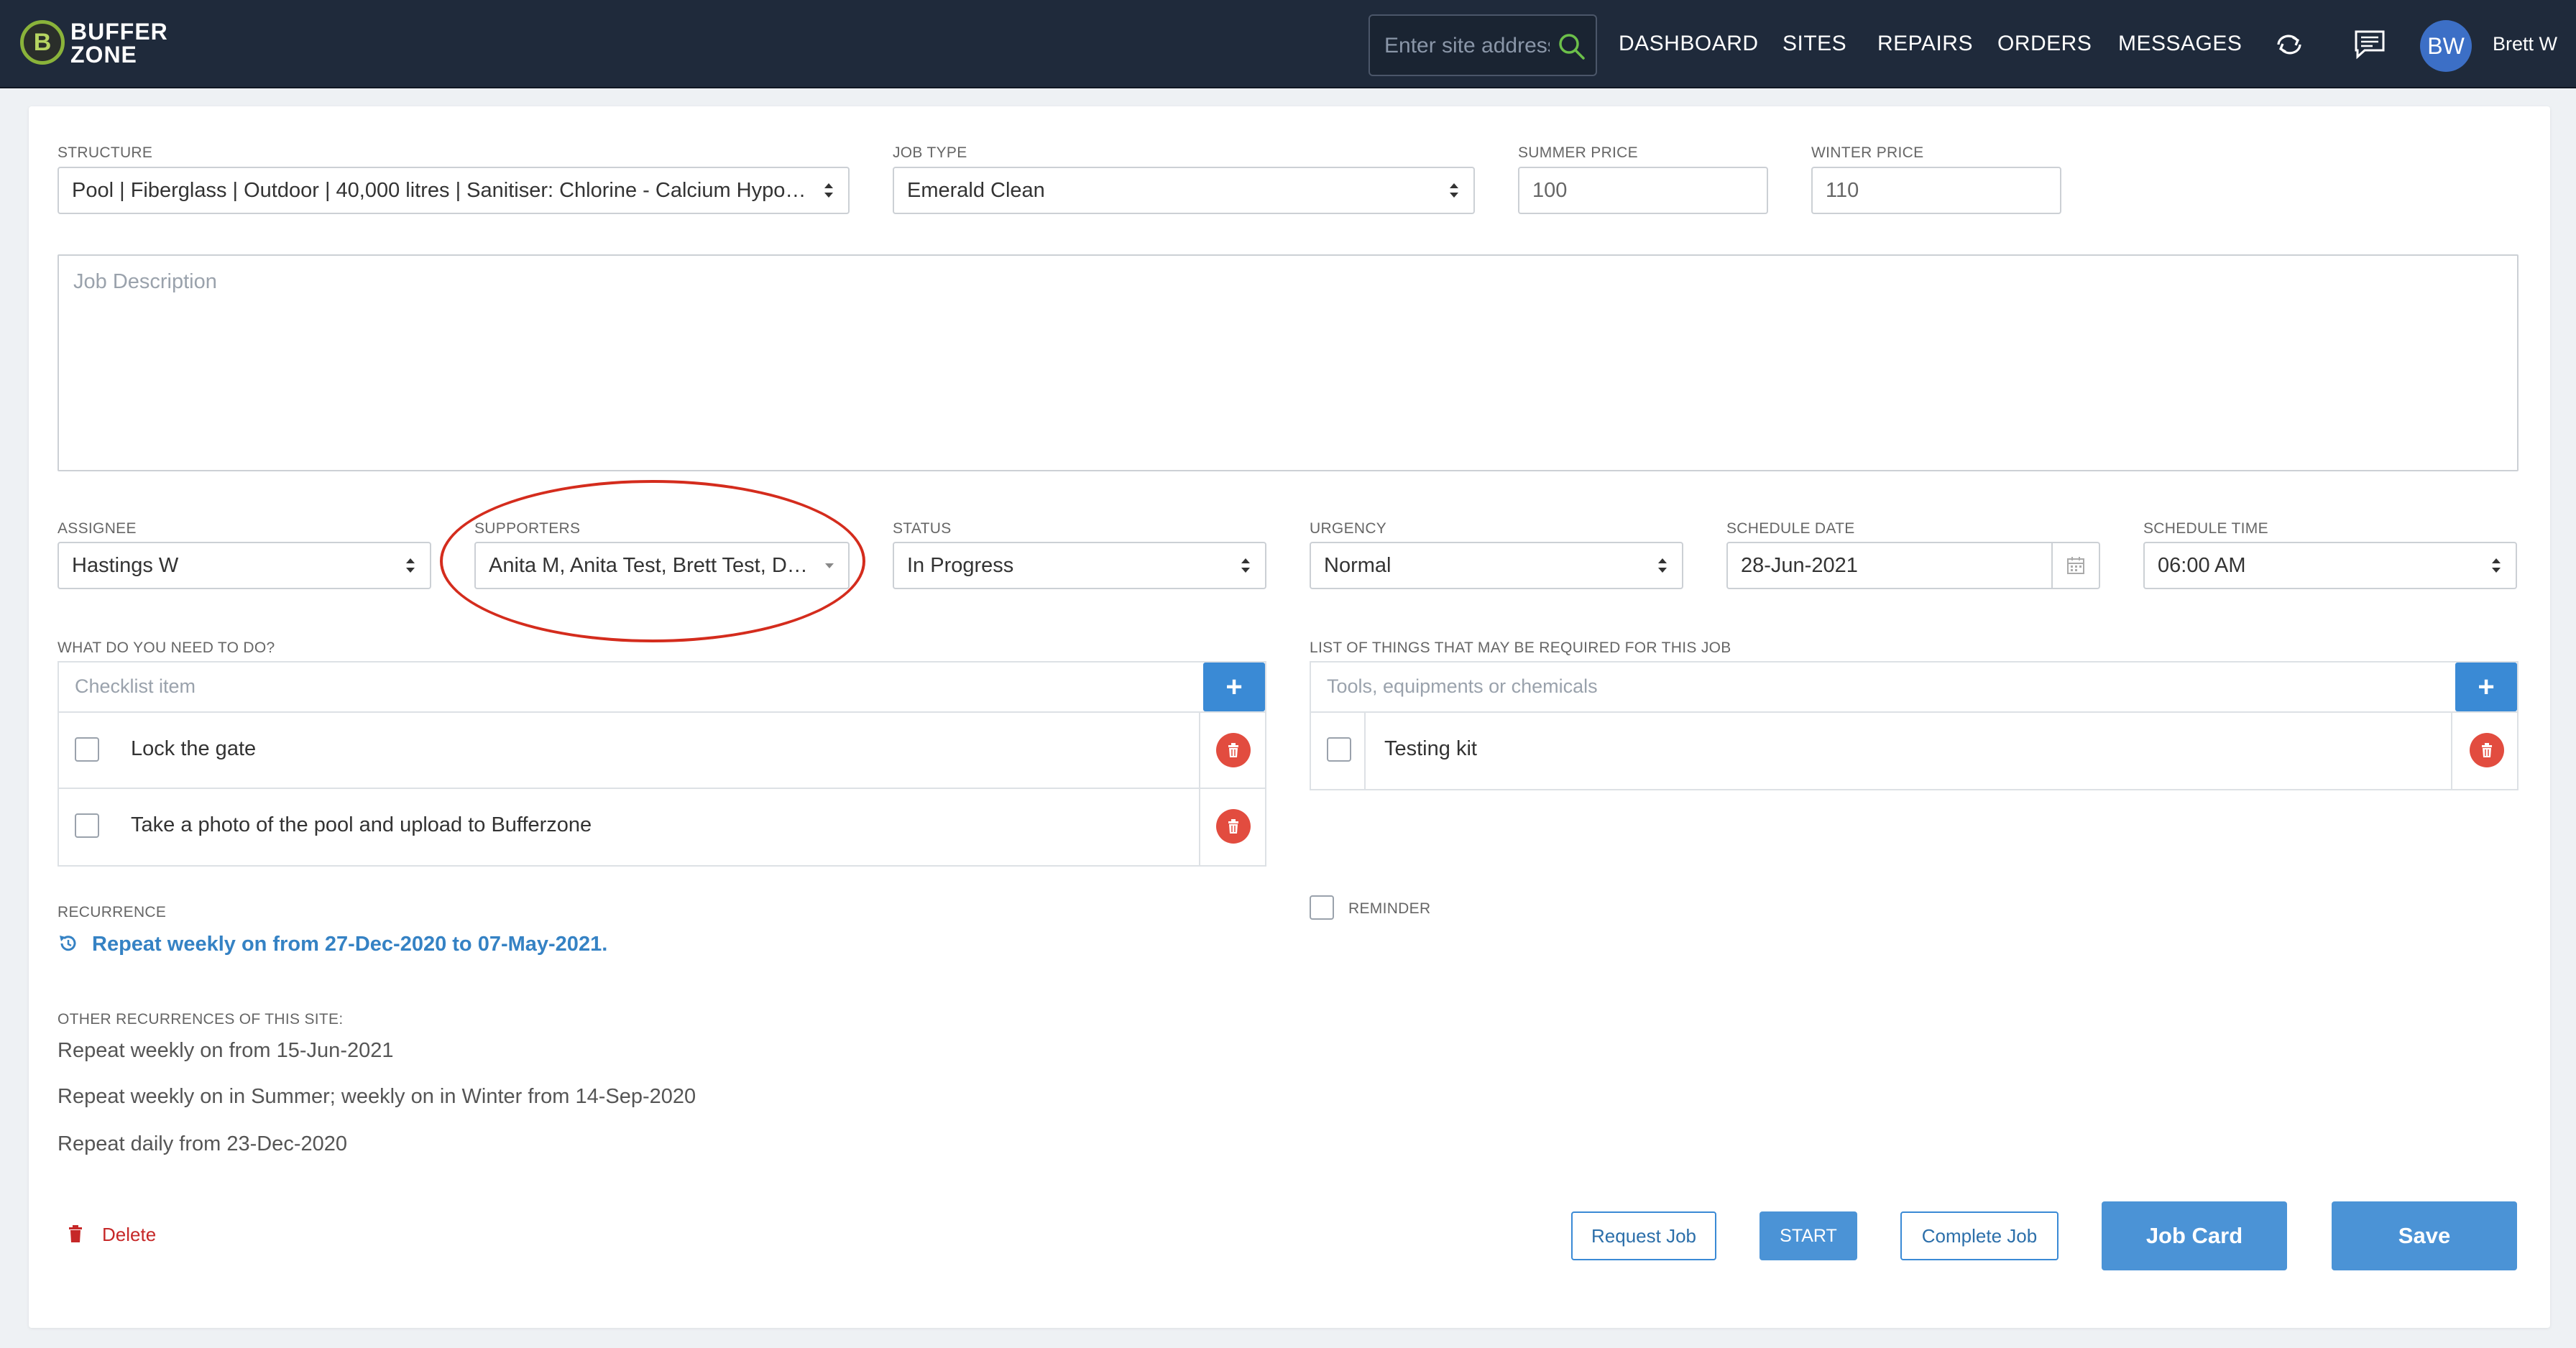  Describe the element at coordinates (1462, 686) in the screenshot. I see `requirements-item-input: Tools, equipments or chemicals` at that location.